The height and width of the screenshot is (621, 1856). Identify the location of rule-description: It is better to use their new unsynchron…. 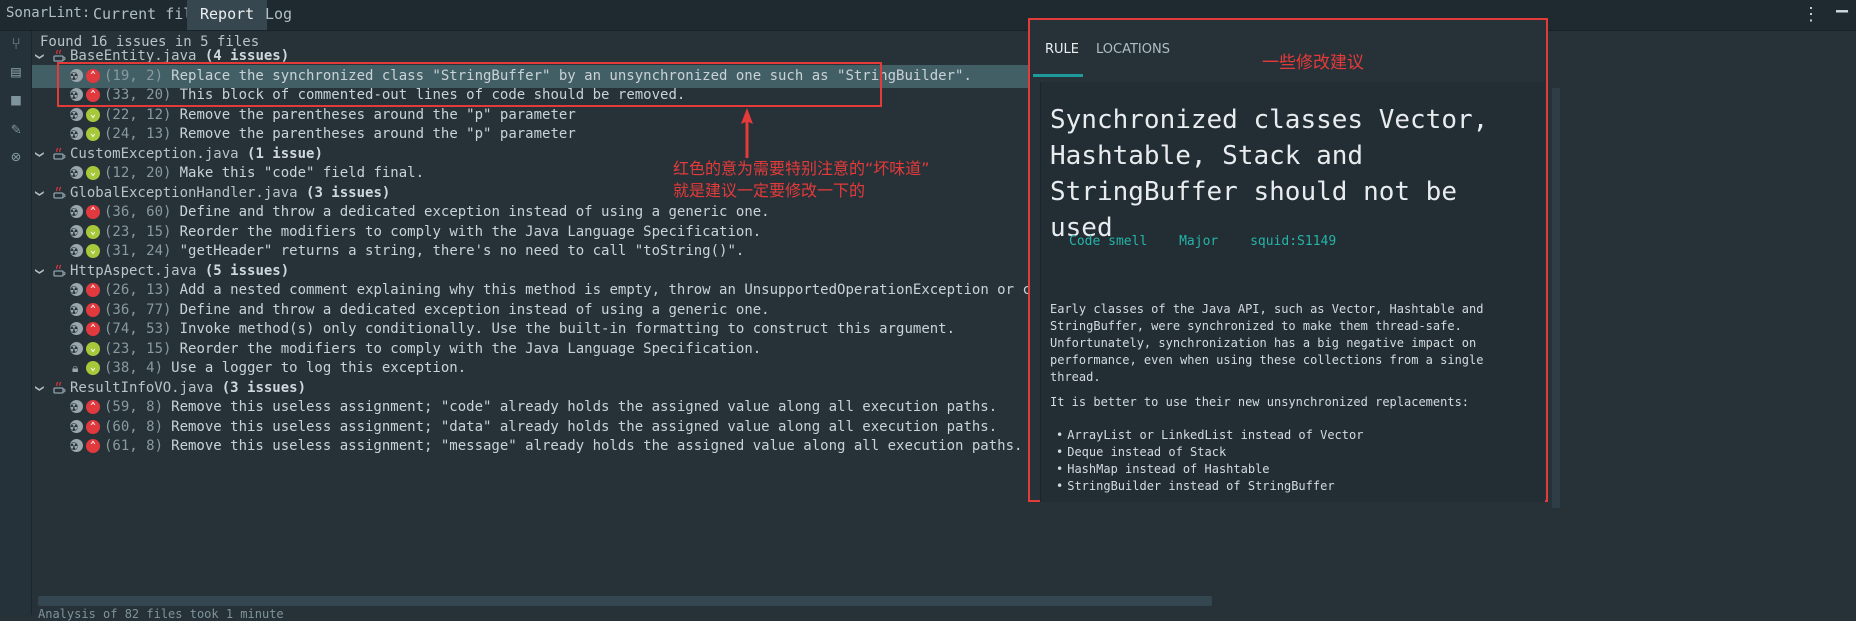
(1260, 402).